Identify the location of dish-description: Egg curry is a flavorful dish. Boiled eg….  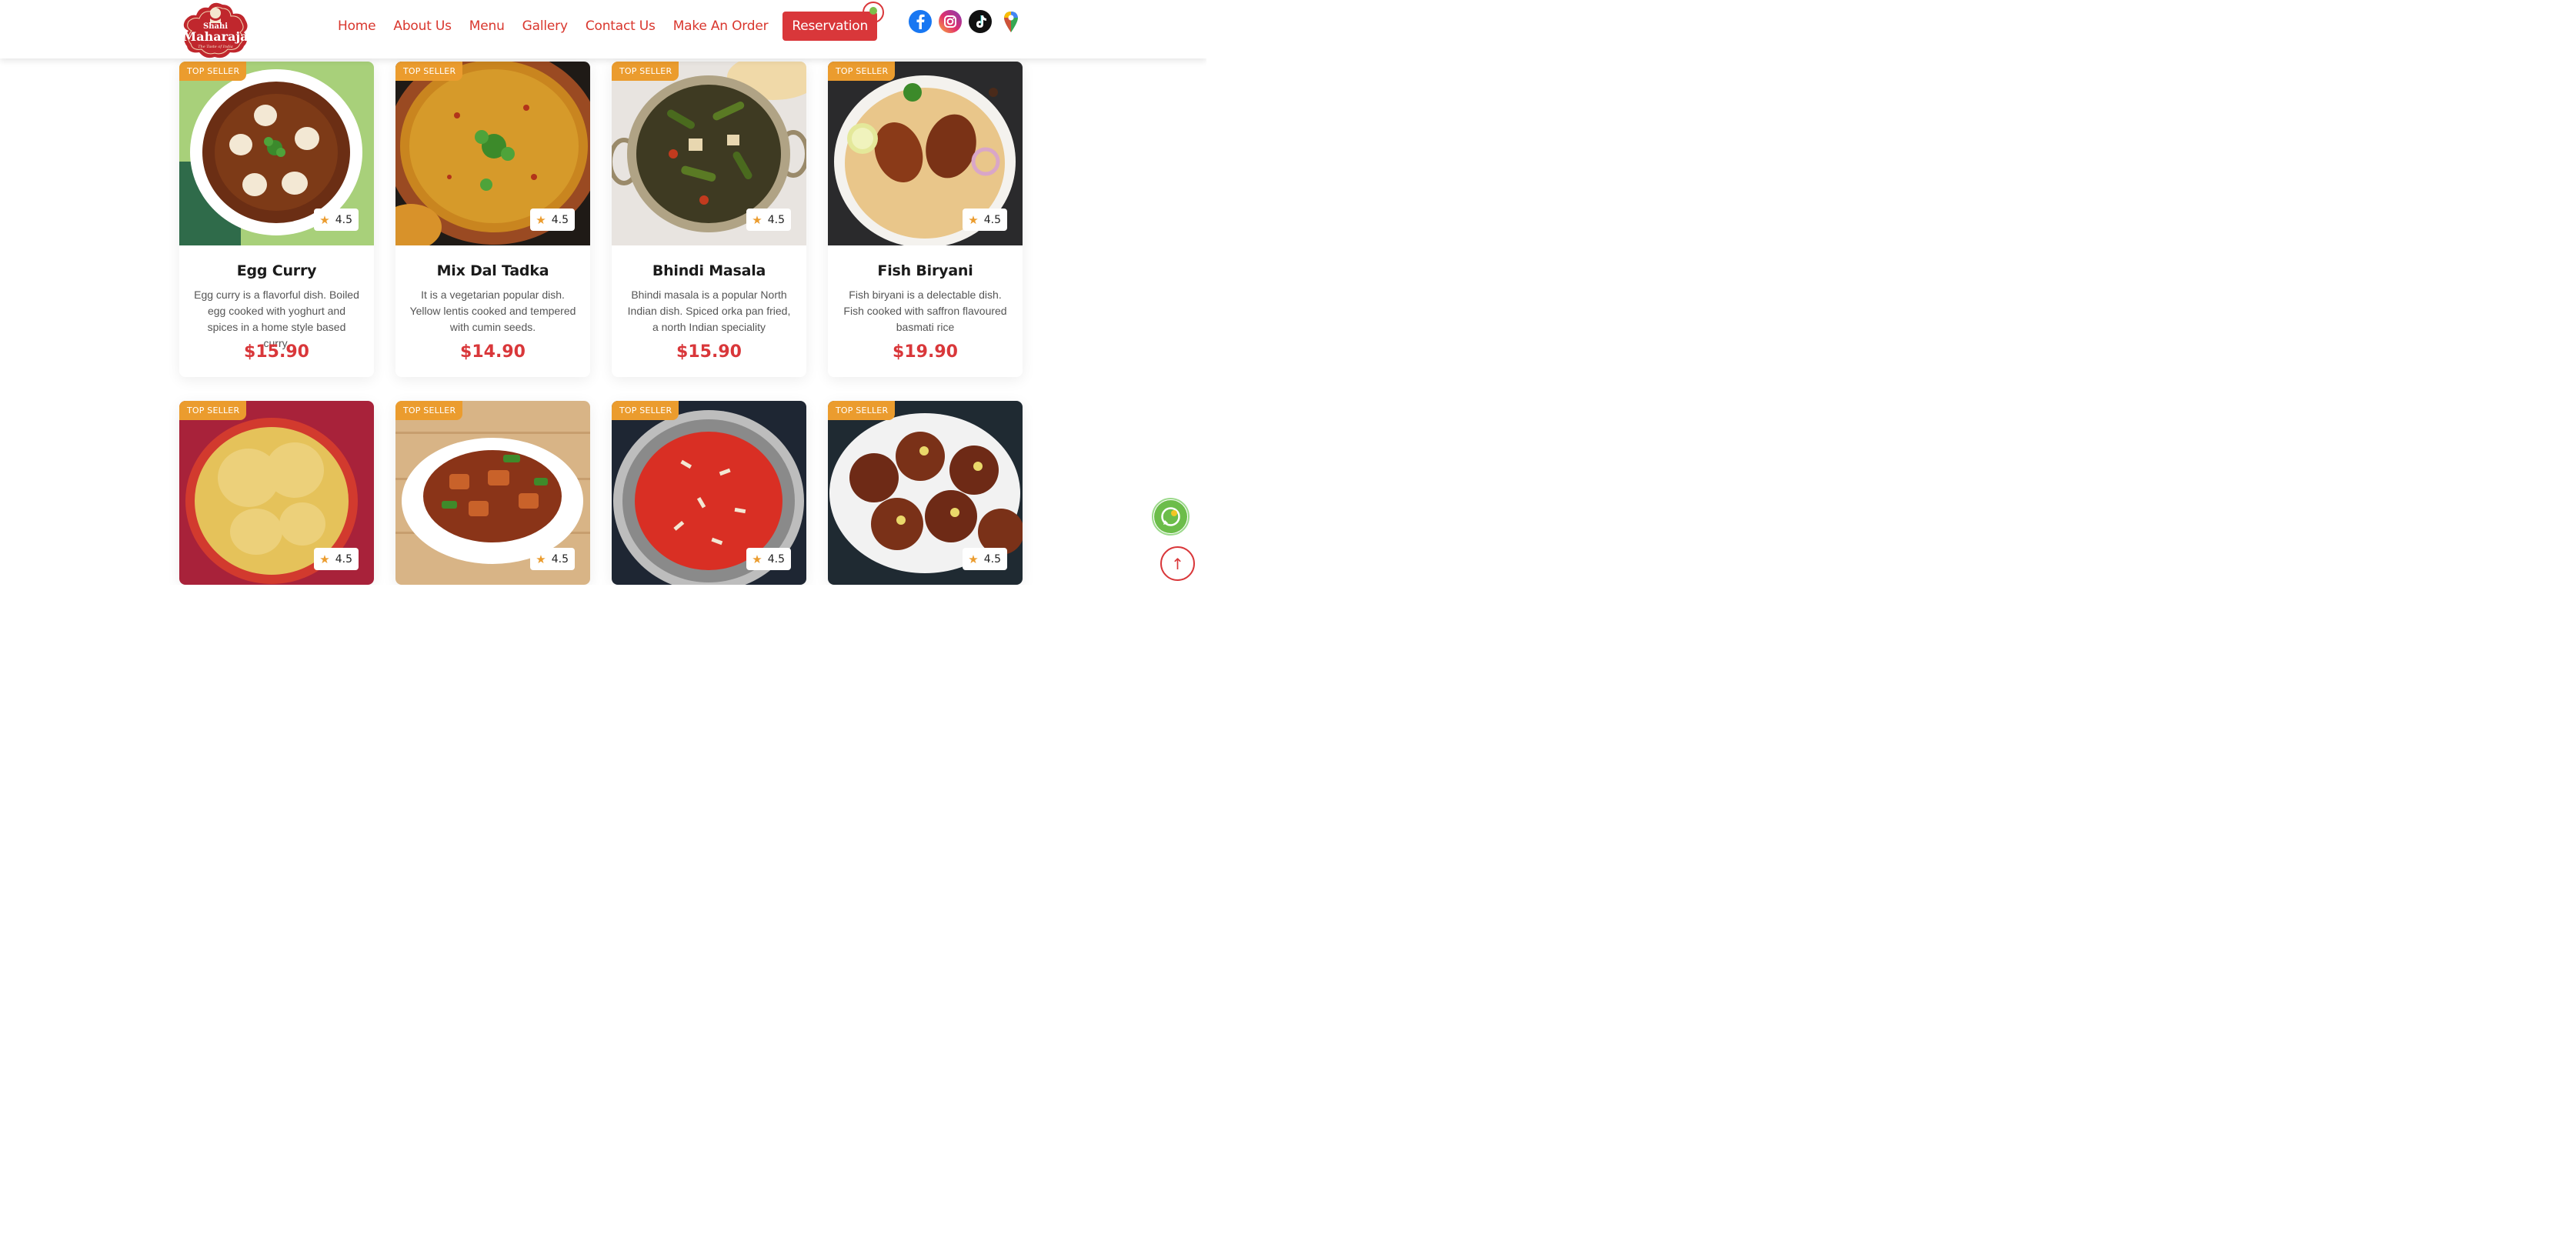
(276, 319).